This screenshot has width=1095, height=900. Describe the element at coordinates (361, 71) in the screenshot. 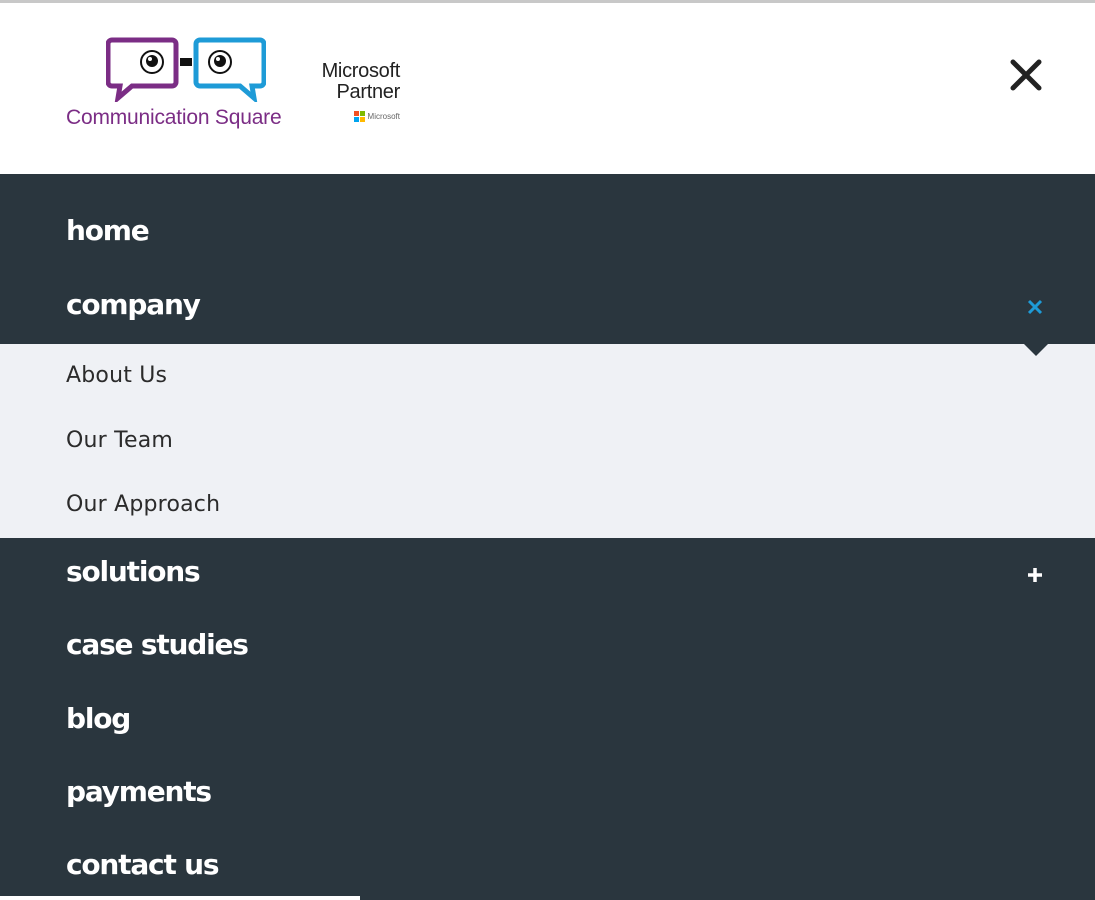

I see `partner-label-line1: Microsoft` at that location.